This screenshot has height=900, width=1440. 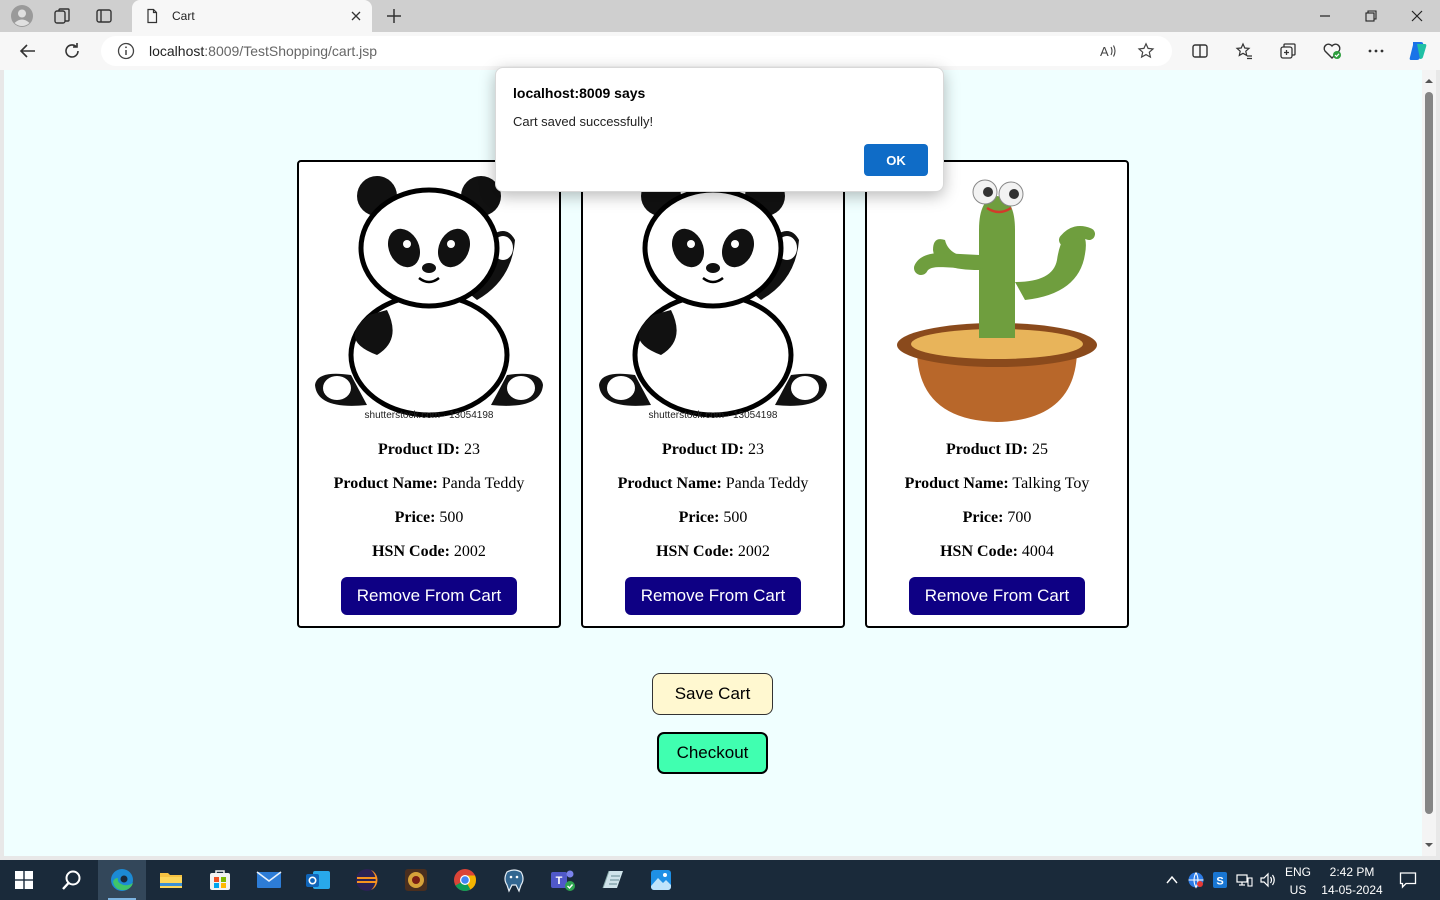 I want to click on refresh-icon, so click(x=72, y=51).